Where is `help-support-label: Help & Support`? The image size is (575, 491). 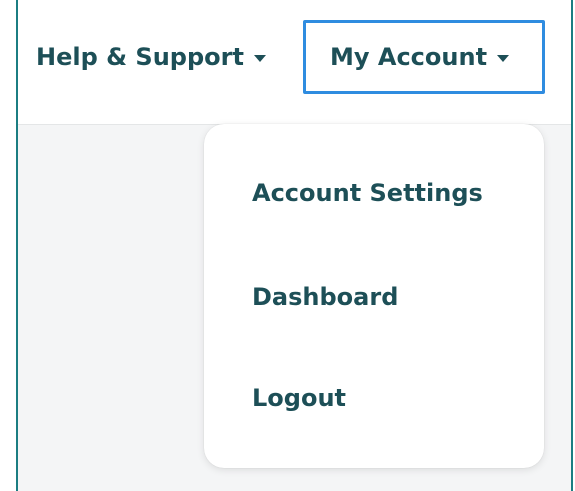
help-support-label: Help & Support is located at coordinates (140, 57).